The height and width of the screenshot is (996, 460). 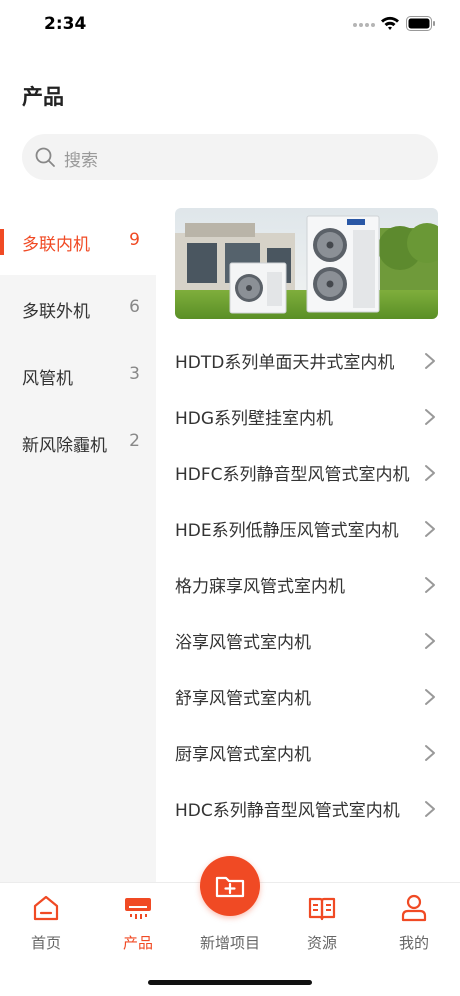 I want to click on search-icon, so click(x=45, y=157).